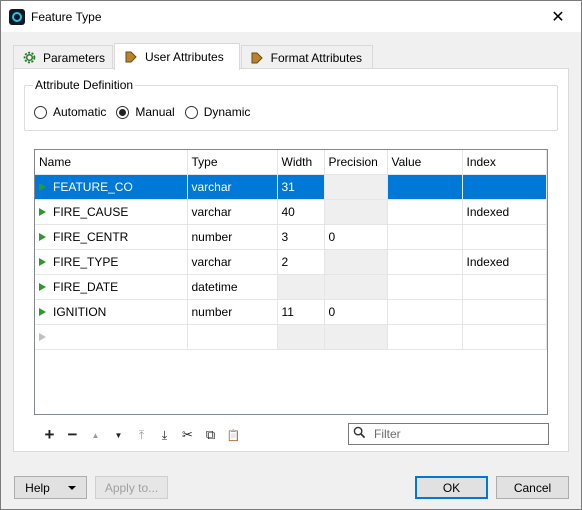 Image resolution: width=582 pixels, height=510 pixels. What do you see at coordinates (71, 487) in the screenshot?
I see `chevron-down-icon` at bounding box center [71, 487].